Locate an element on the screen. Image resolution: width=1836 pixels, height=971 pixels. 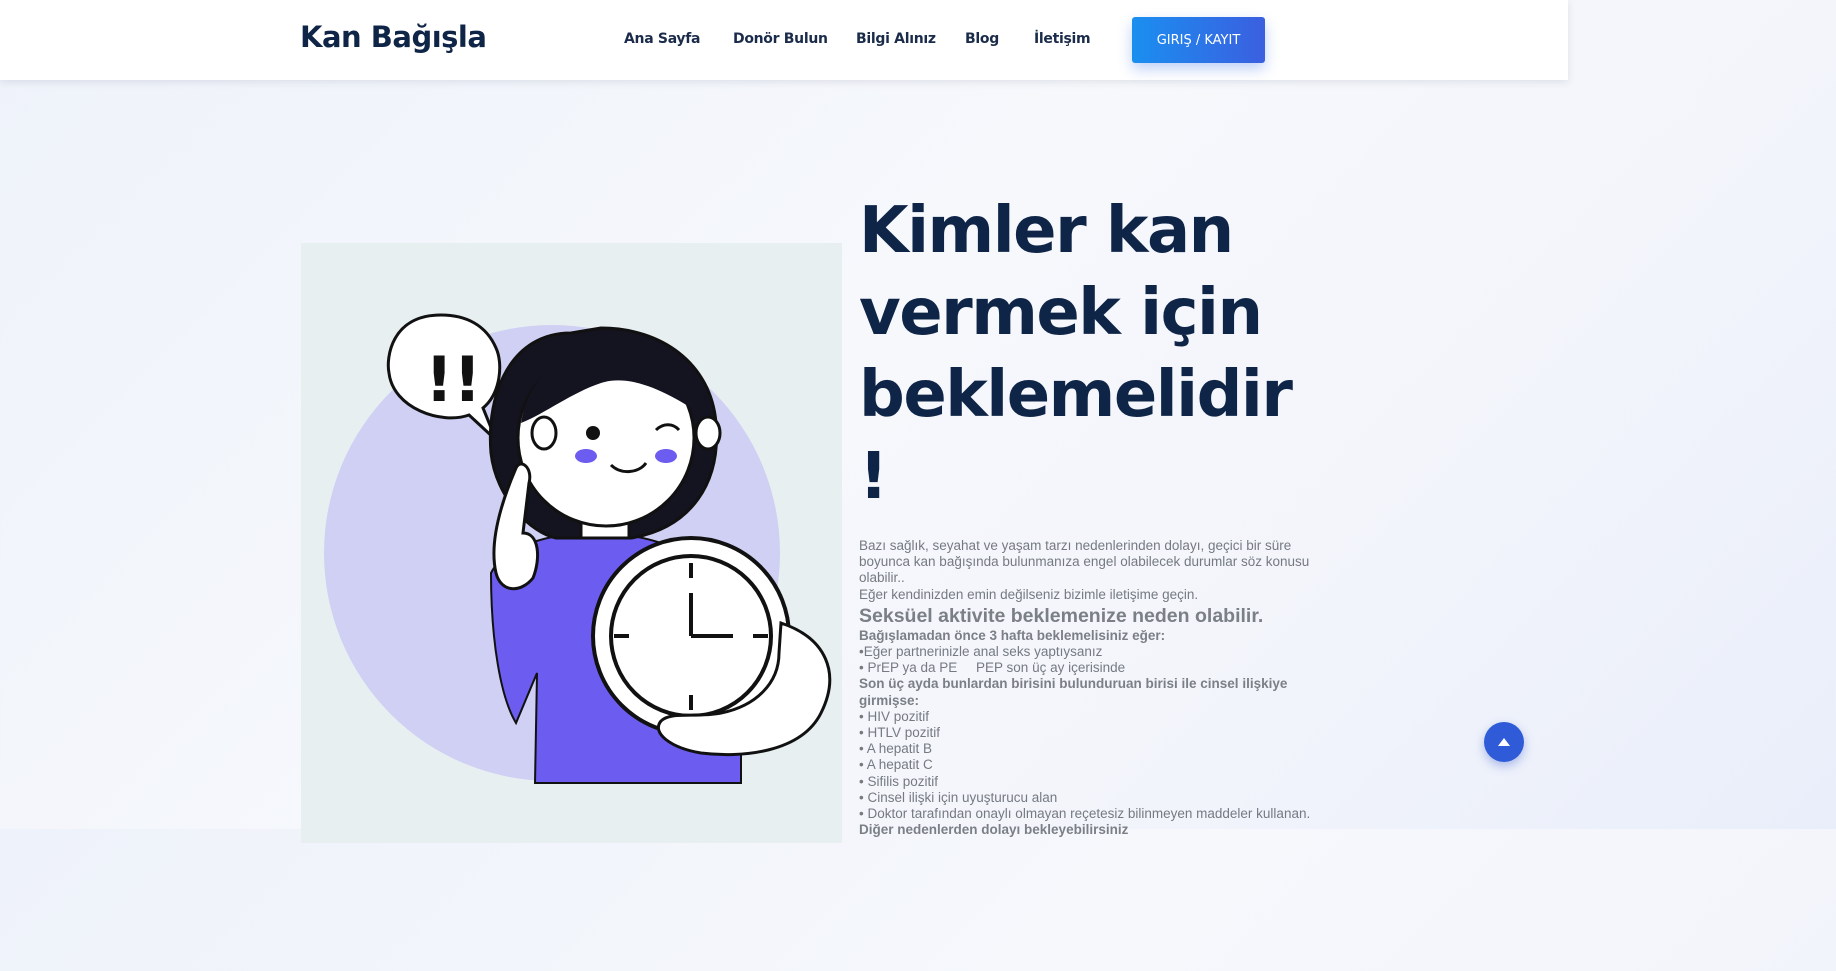
list-item: • PrEP ya da PE PEP son üç ay içerisinde is located at coordinates (992, 668).